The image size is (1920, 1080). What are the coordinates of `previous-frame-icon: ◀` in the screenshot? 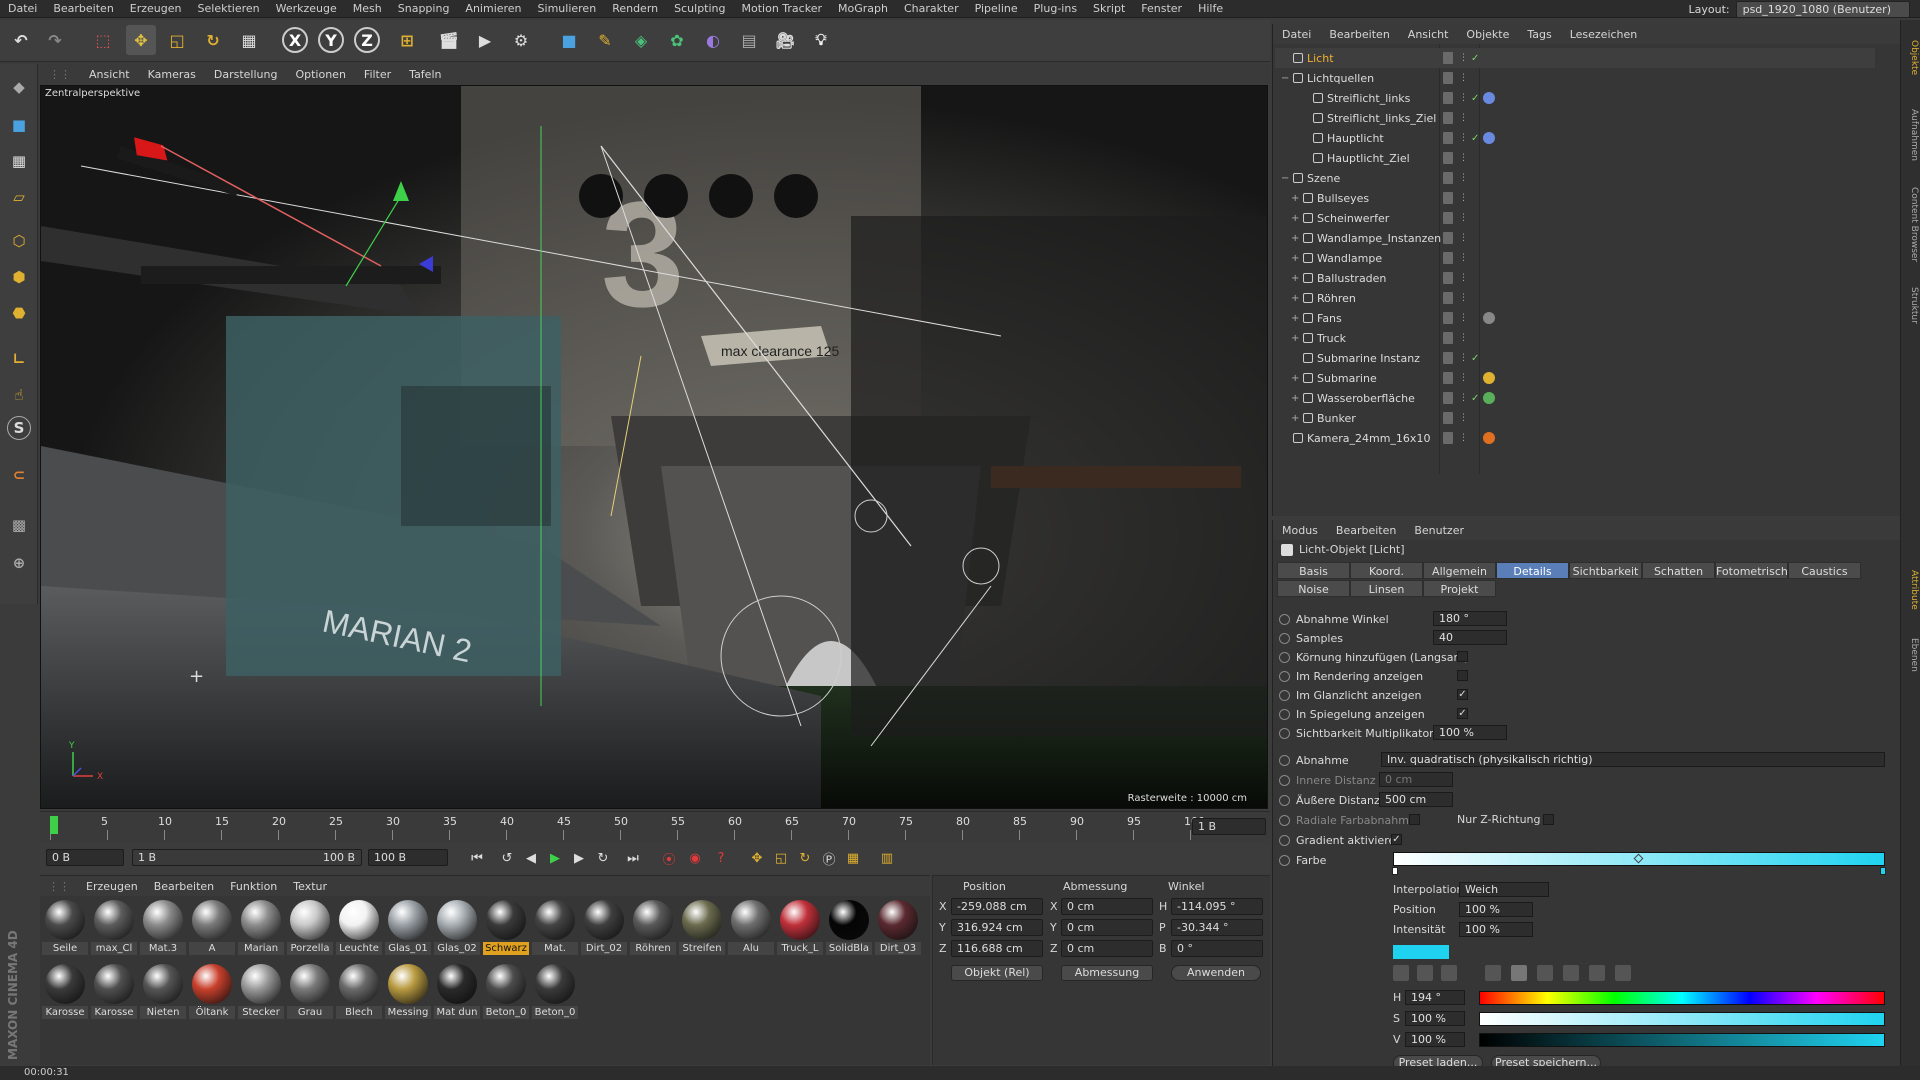 It's located at (531, 858).